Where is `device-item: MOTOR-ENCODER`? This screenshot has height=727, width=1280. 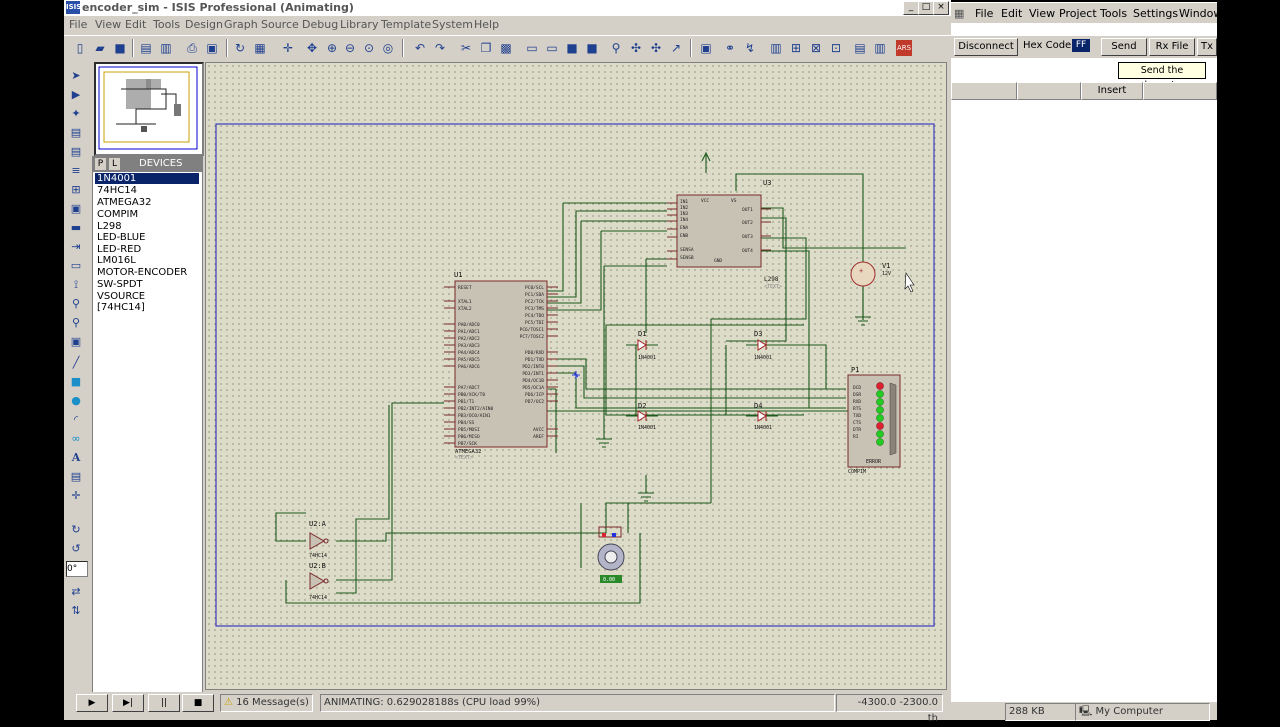
device-item: MOTOR-ENCODER is located at coordinates (142, 272).